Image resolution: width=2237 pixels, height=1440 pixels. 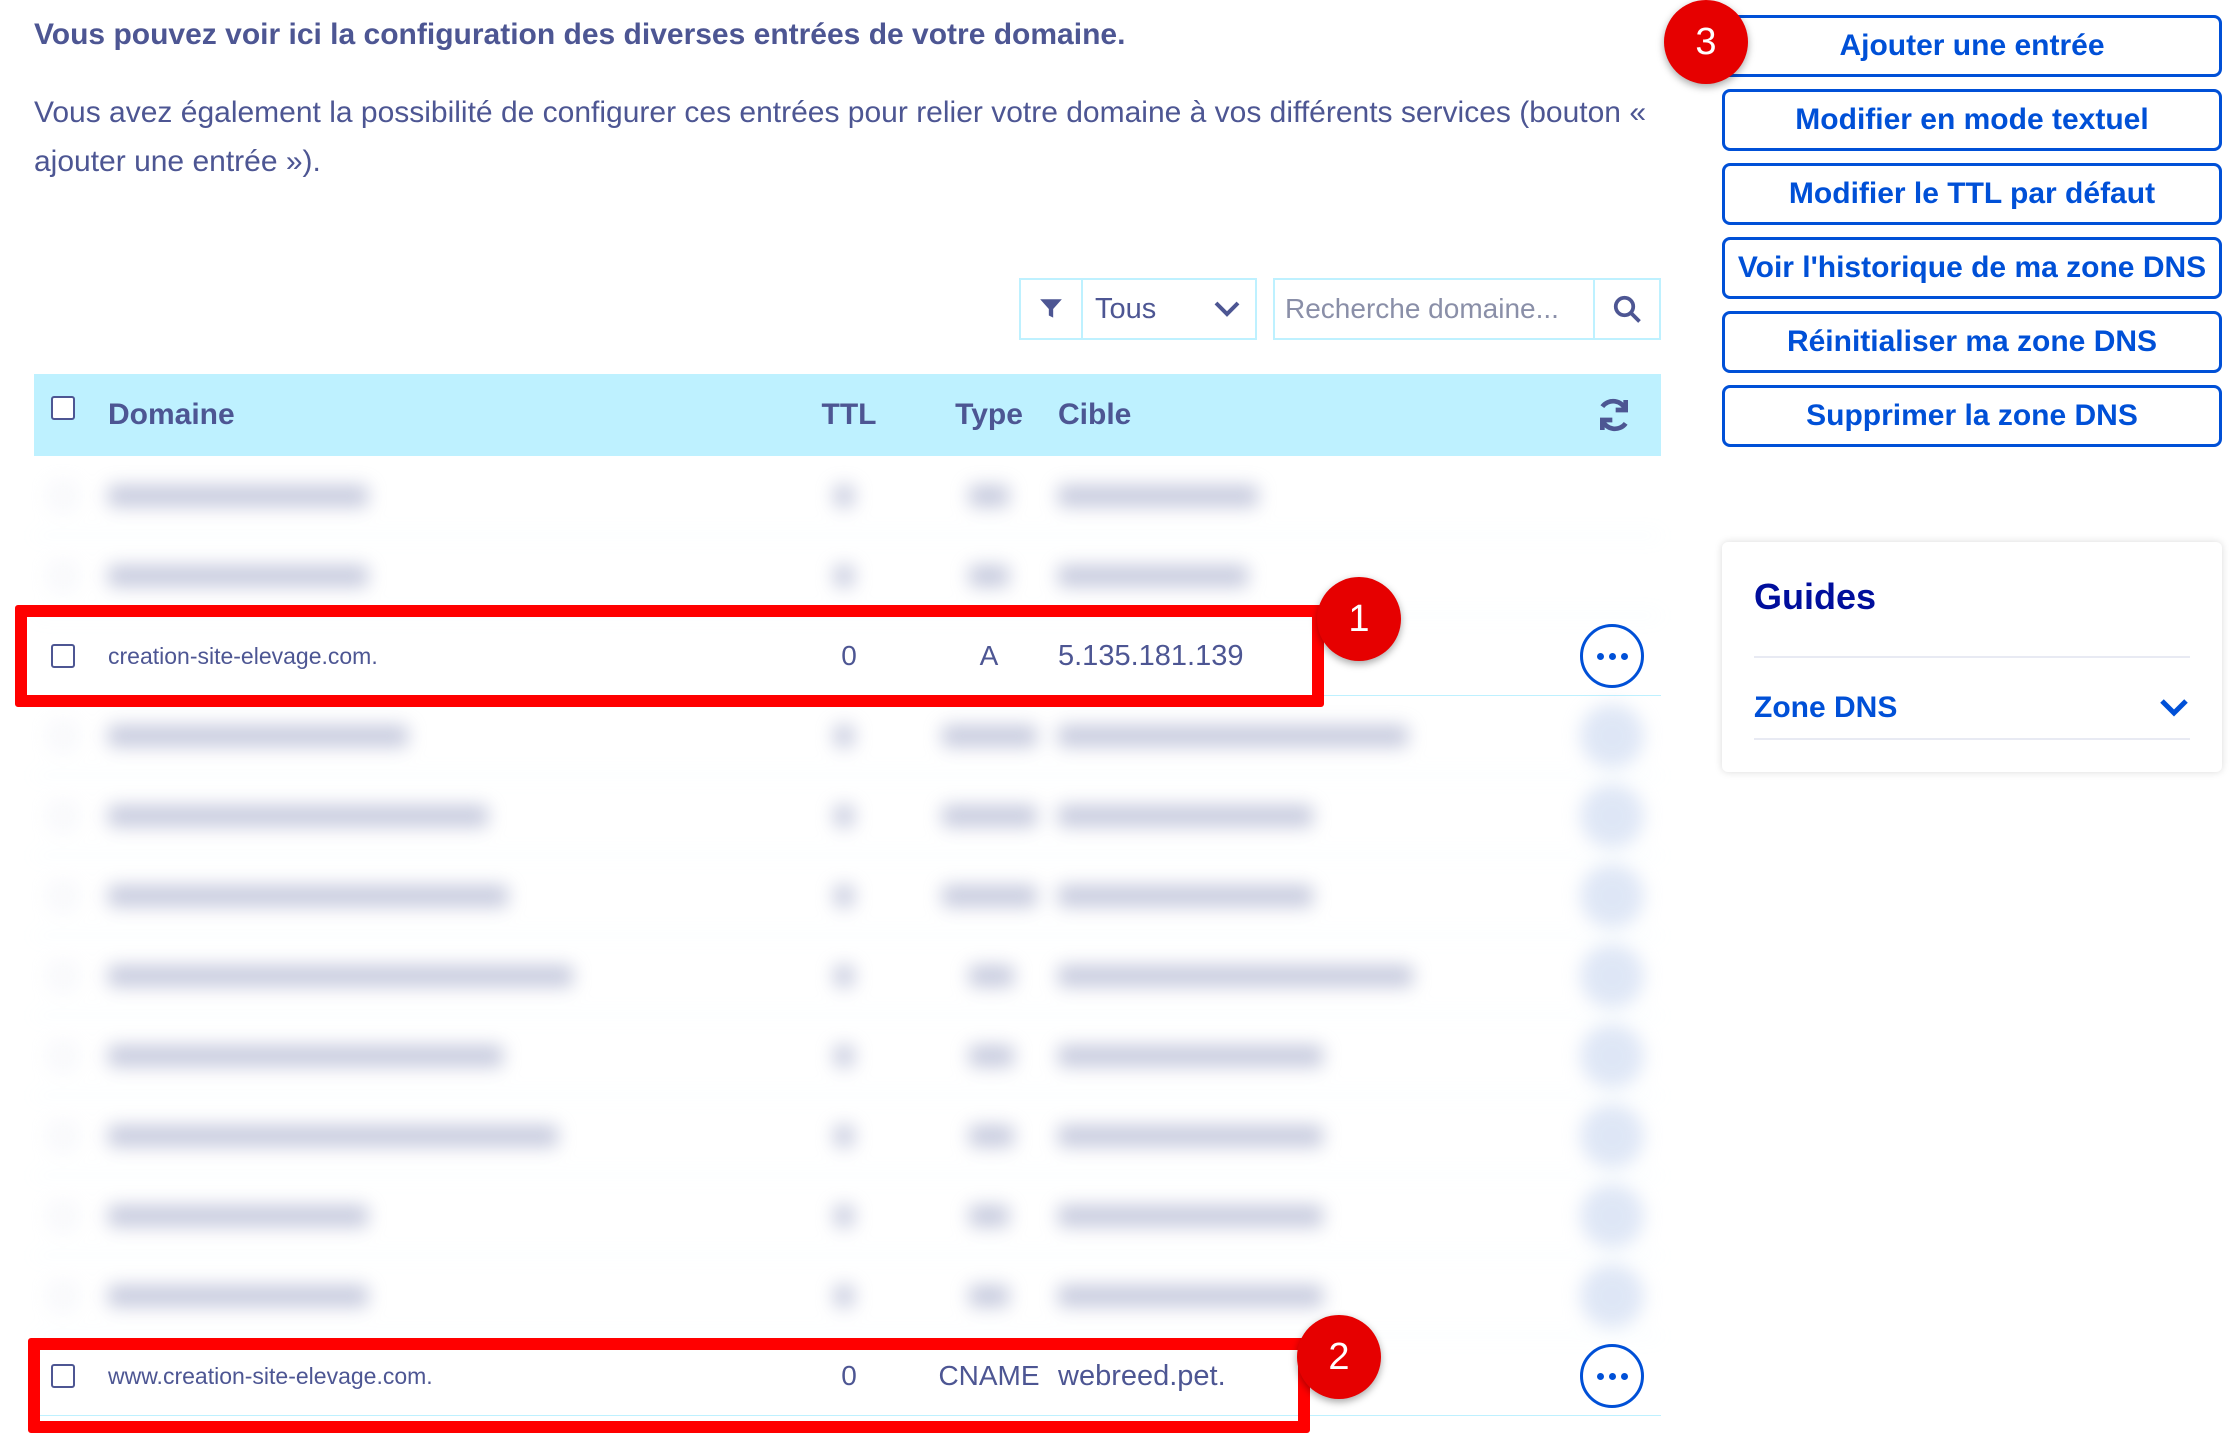 What do you see at coordinates (177, 161) in the screenshot?
I see `intro-line-2: ajouter une entrée »).` at bounding box center [177, 161].